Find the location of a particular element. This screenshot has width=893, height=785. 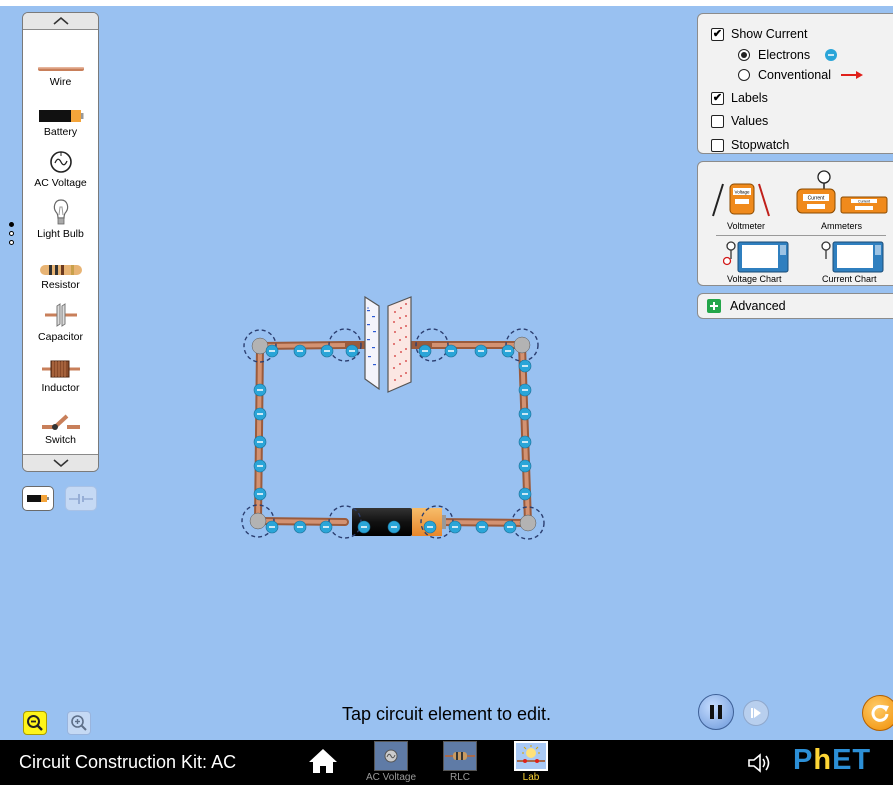

capacitor-component is located at coordinates (388, 344).